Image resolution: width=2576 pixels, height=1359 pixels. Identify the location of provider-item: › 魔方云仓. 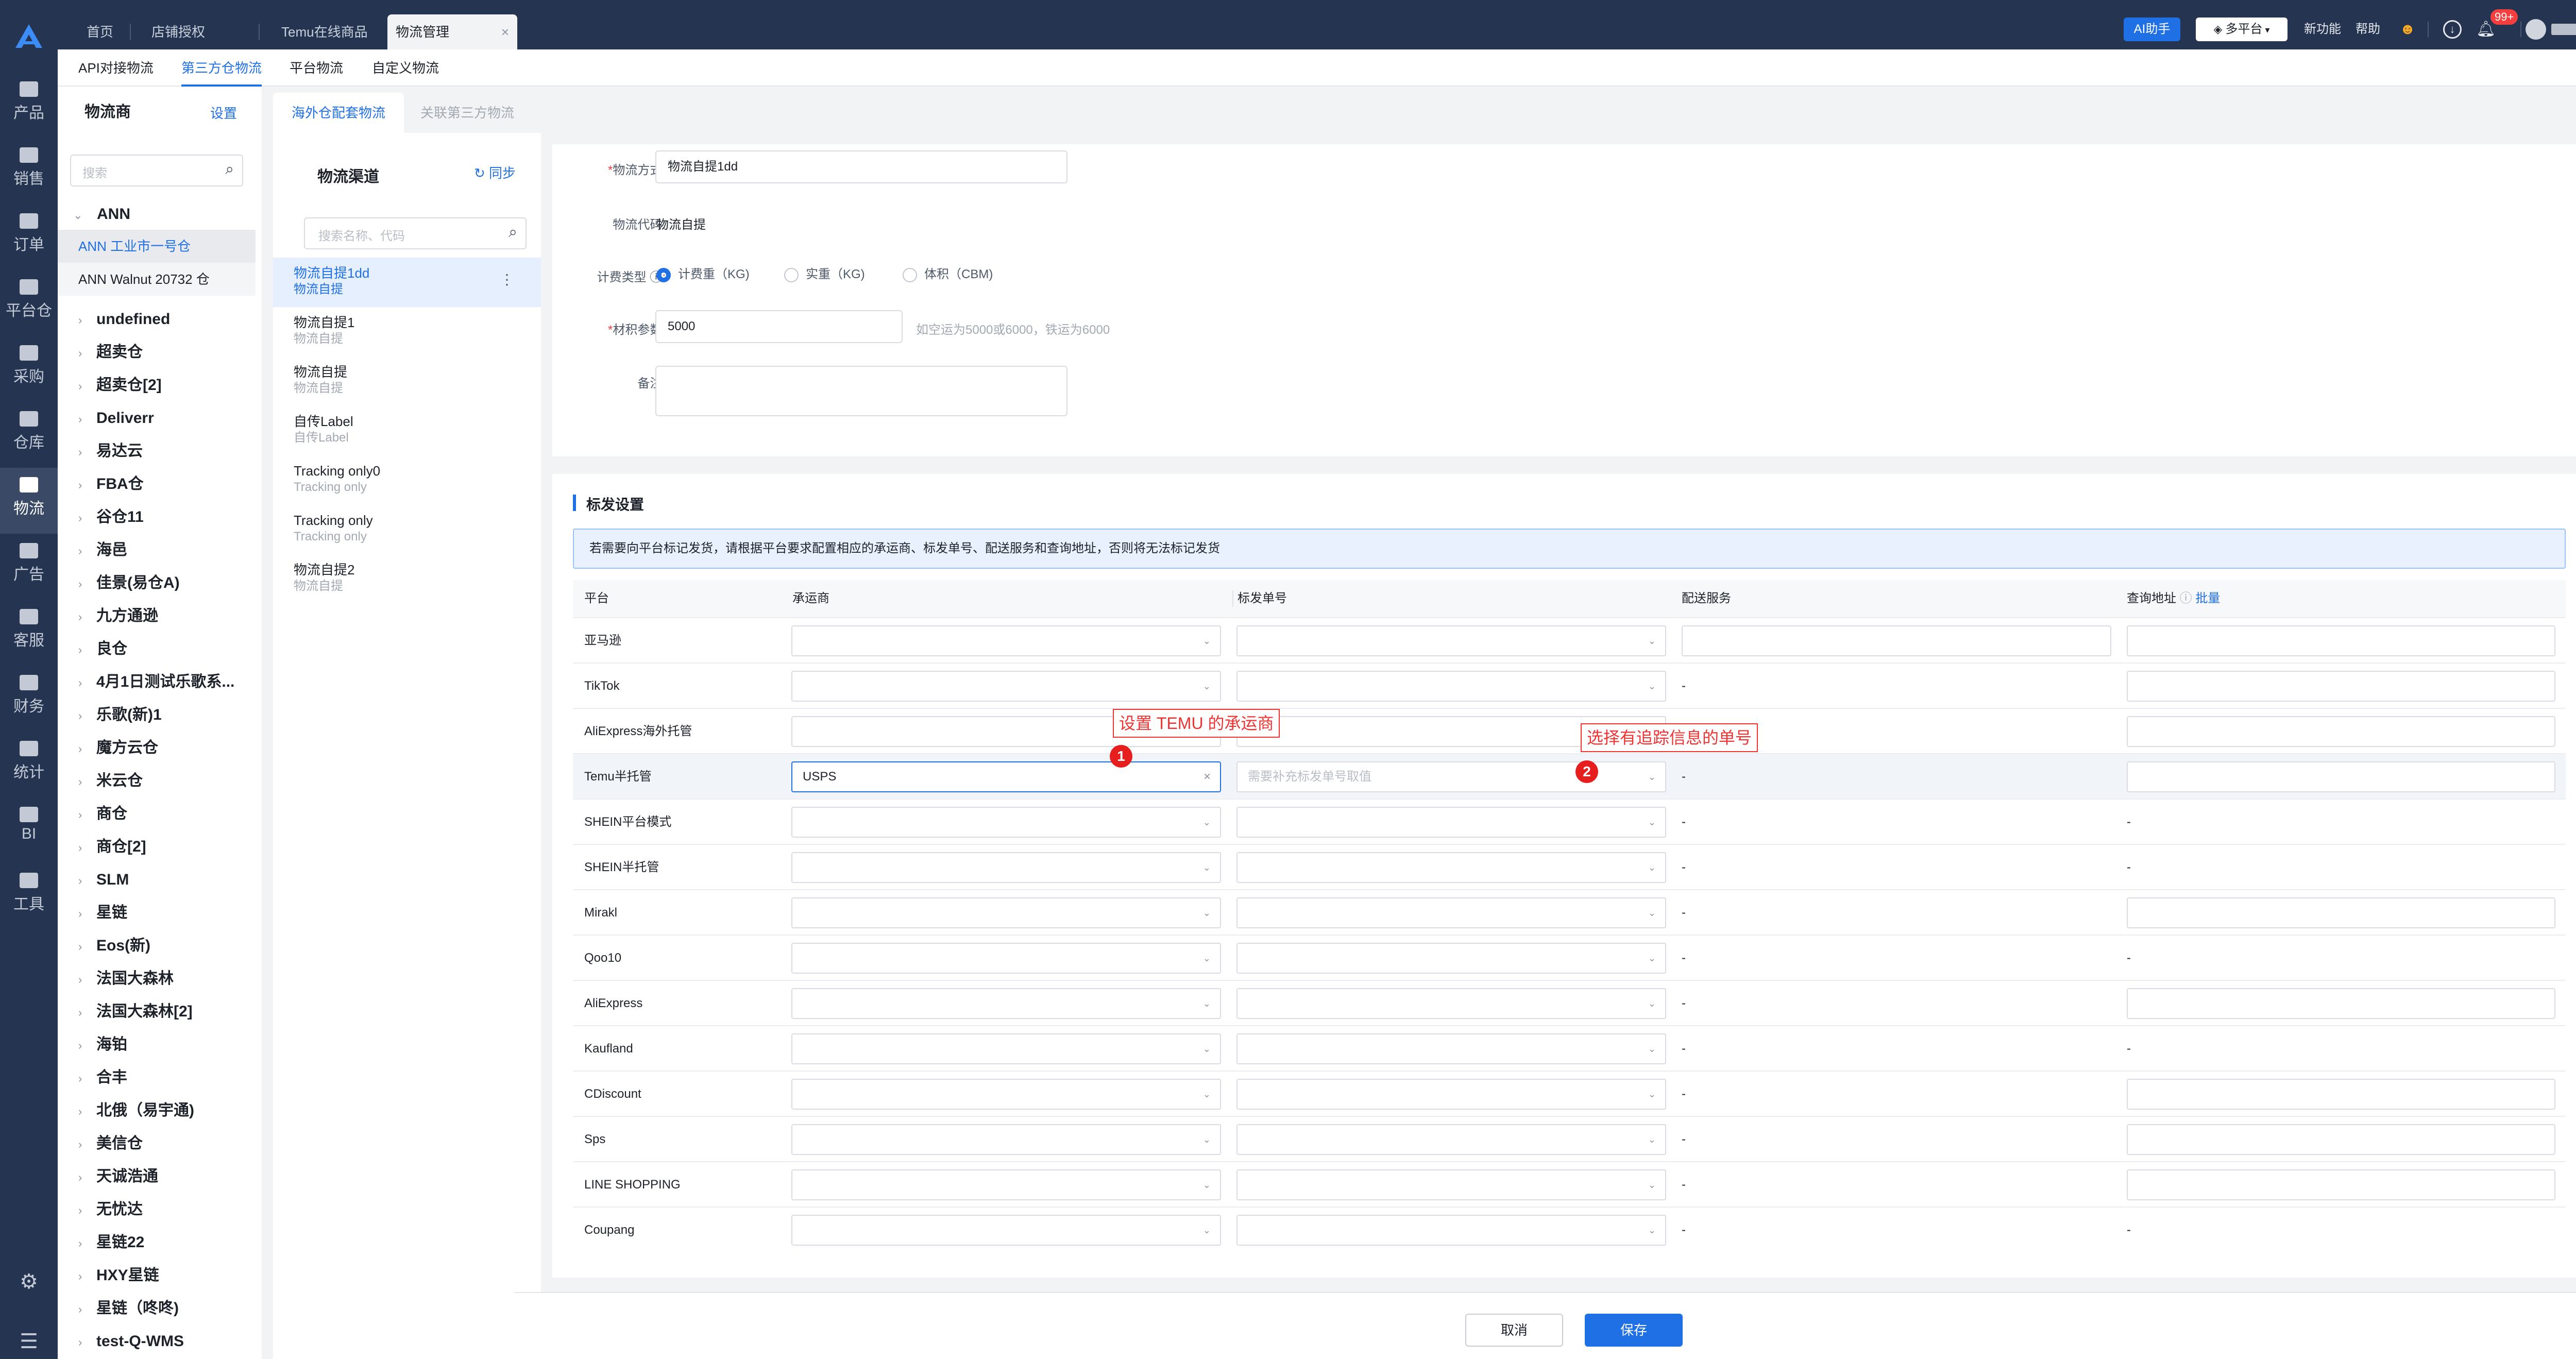
(160, 748).